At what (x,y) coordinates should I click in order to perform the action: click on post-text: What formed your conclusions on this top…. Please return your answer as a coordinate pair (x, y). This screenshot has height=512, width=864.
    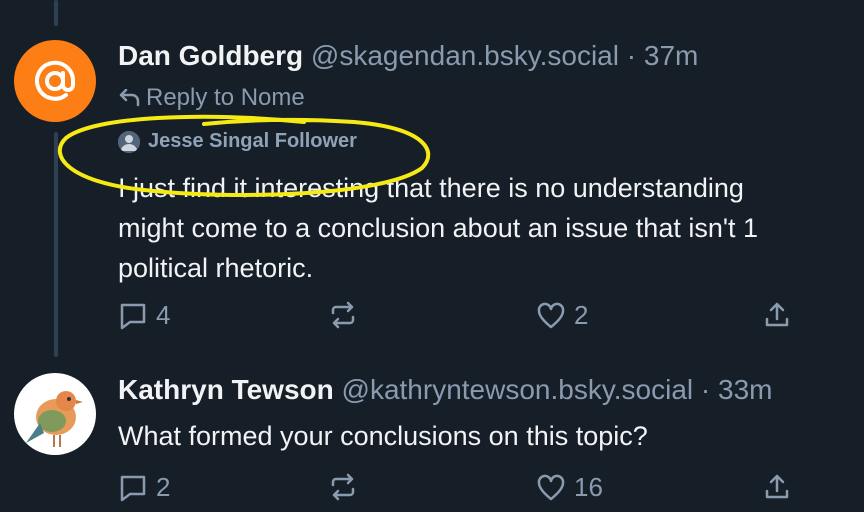
    Looking at the image, I should click on (383, 436).